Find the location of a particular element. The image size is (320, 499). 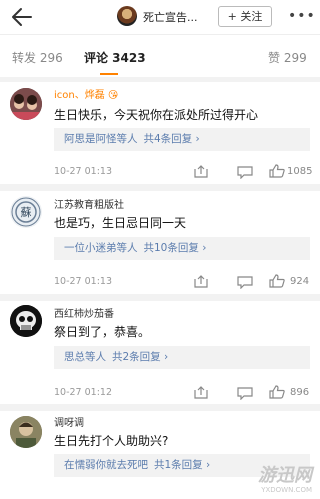

active-tab-indicator is located at coordinates (109, 74).